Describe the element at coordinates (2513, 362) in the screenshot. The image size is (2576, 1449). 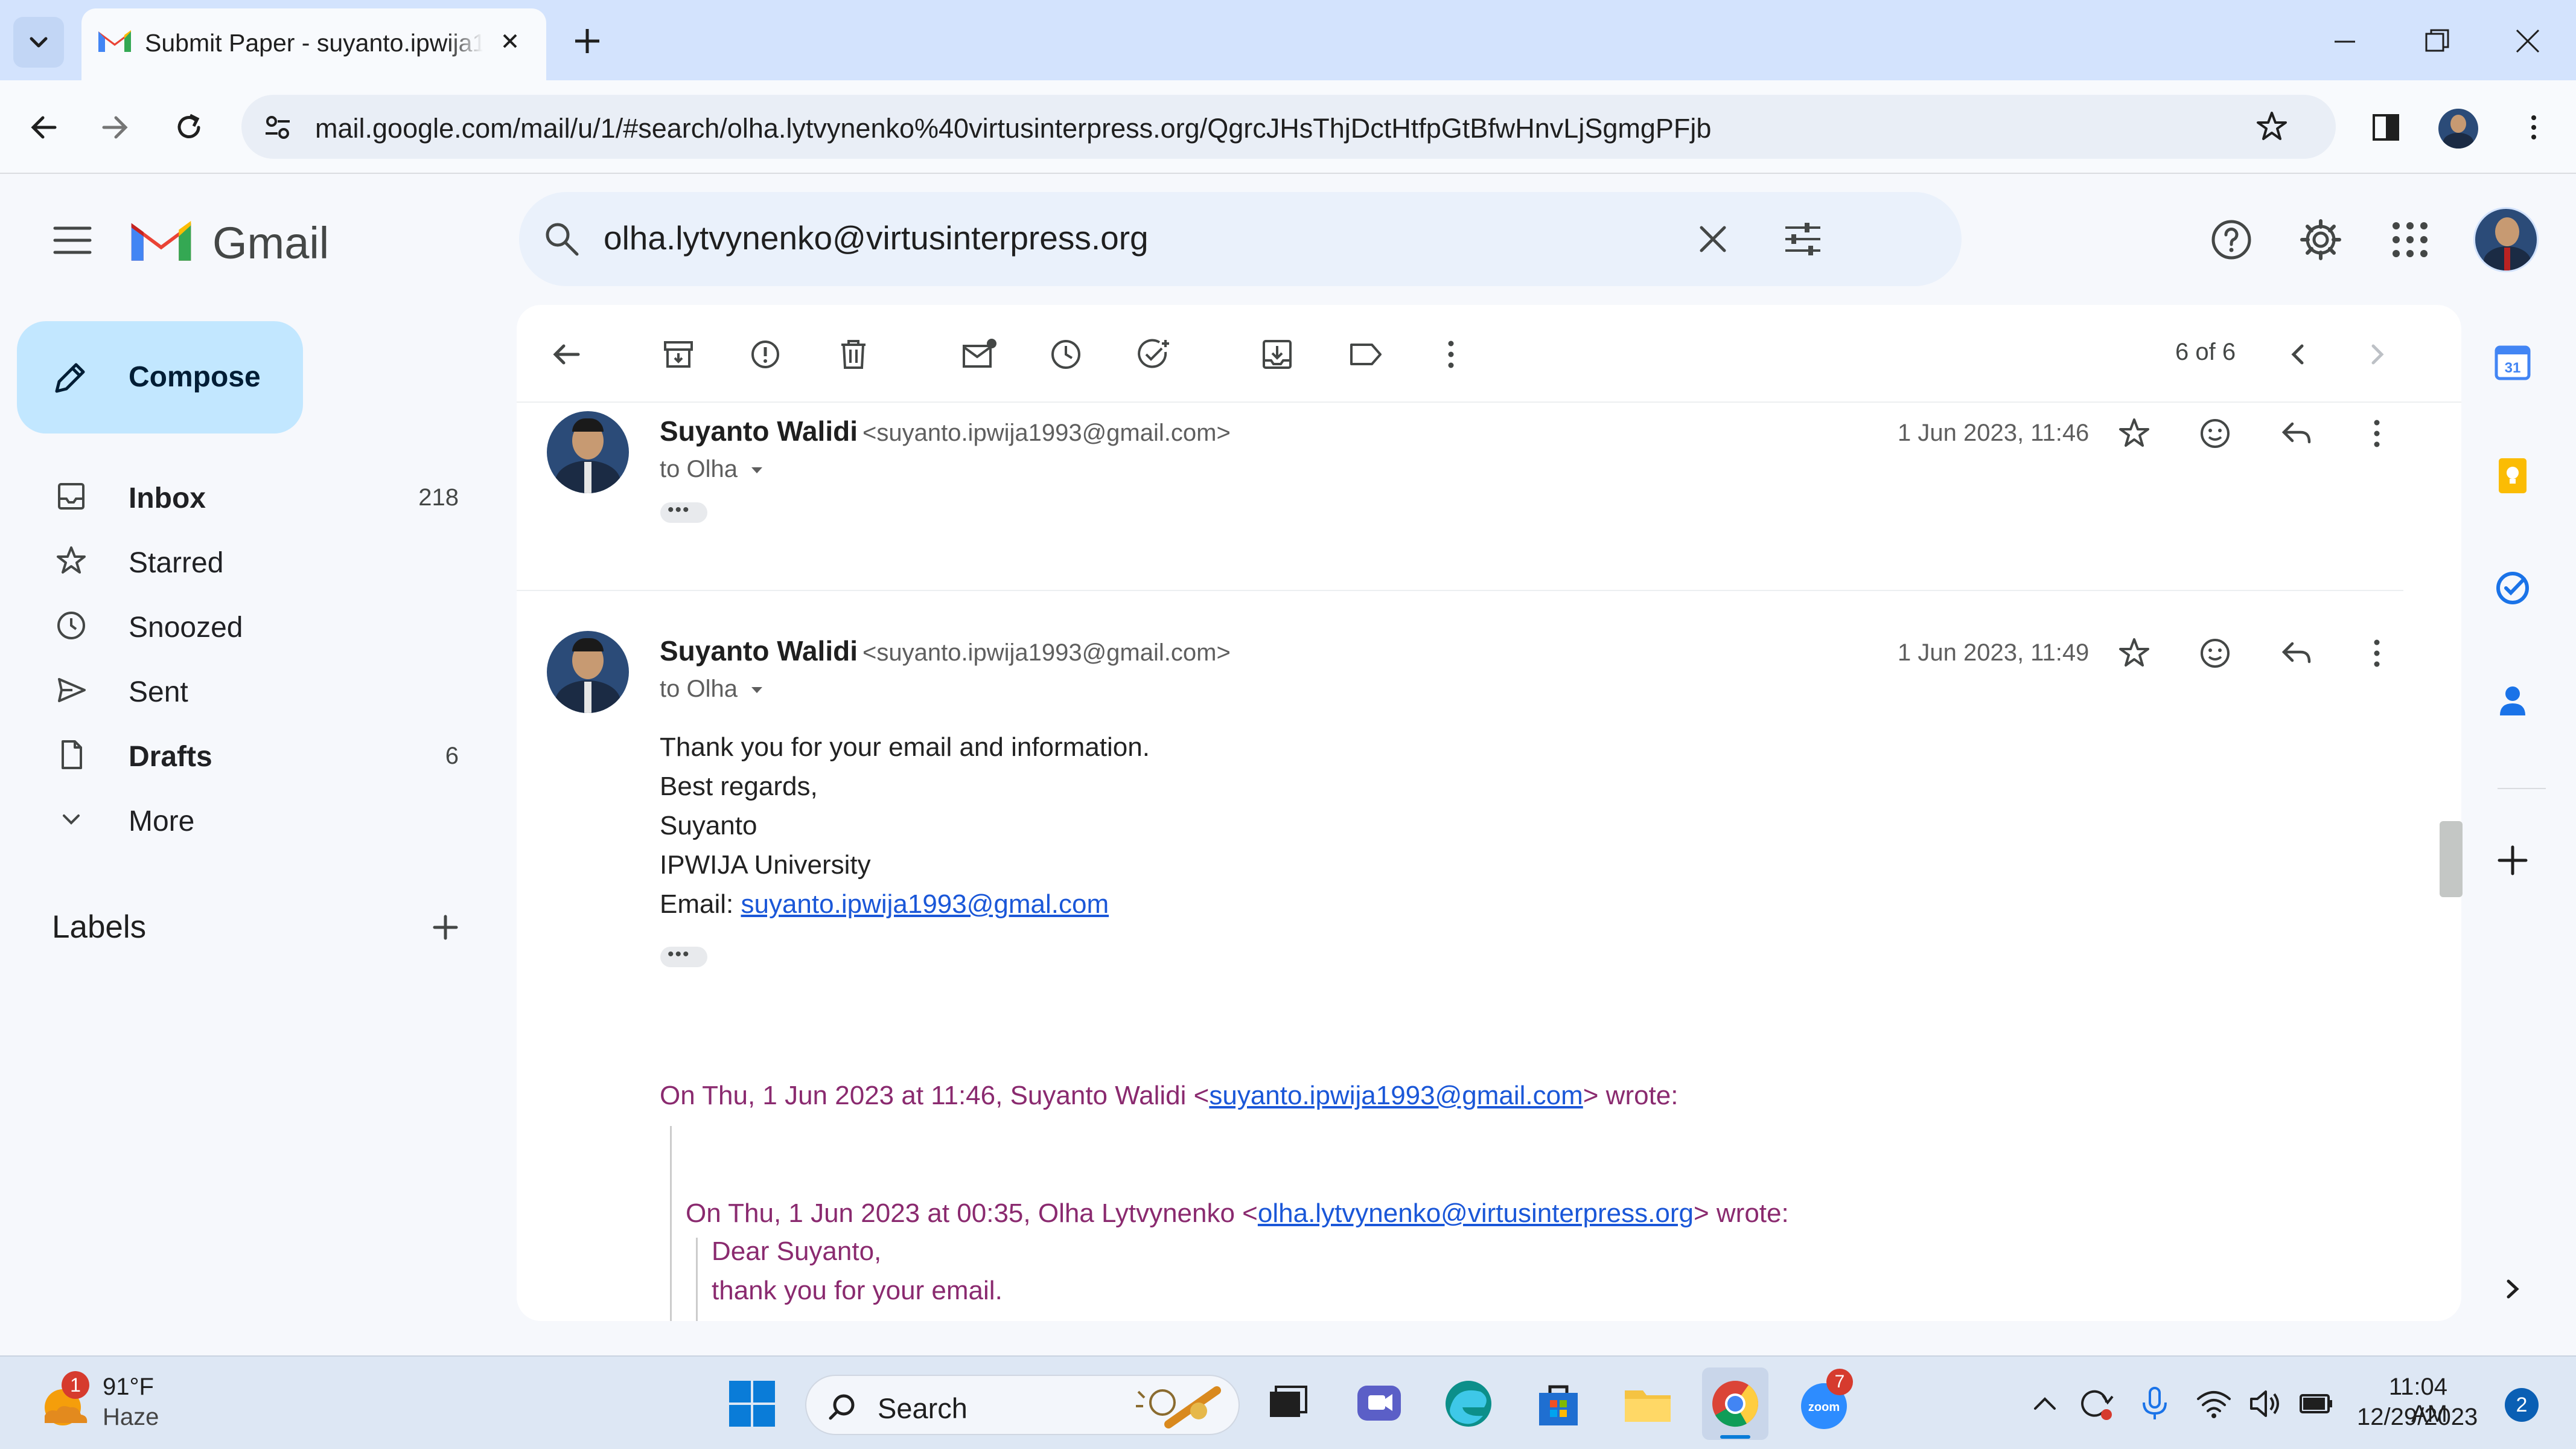
I see `calendar-icon: 31` at that location.